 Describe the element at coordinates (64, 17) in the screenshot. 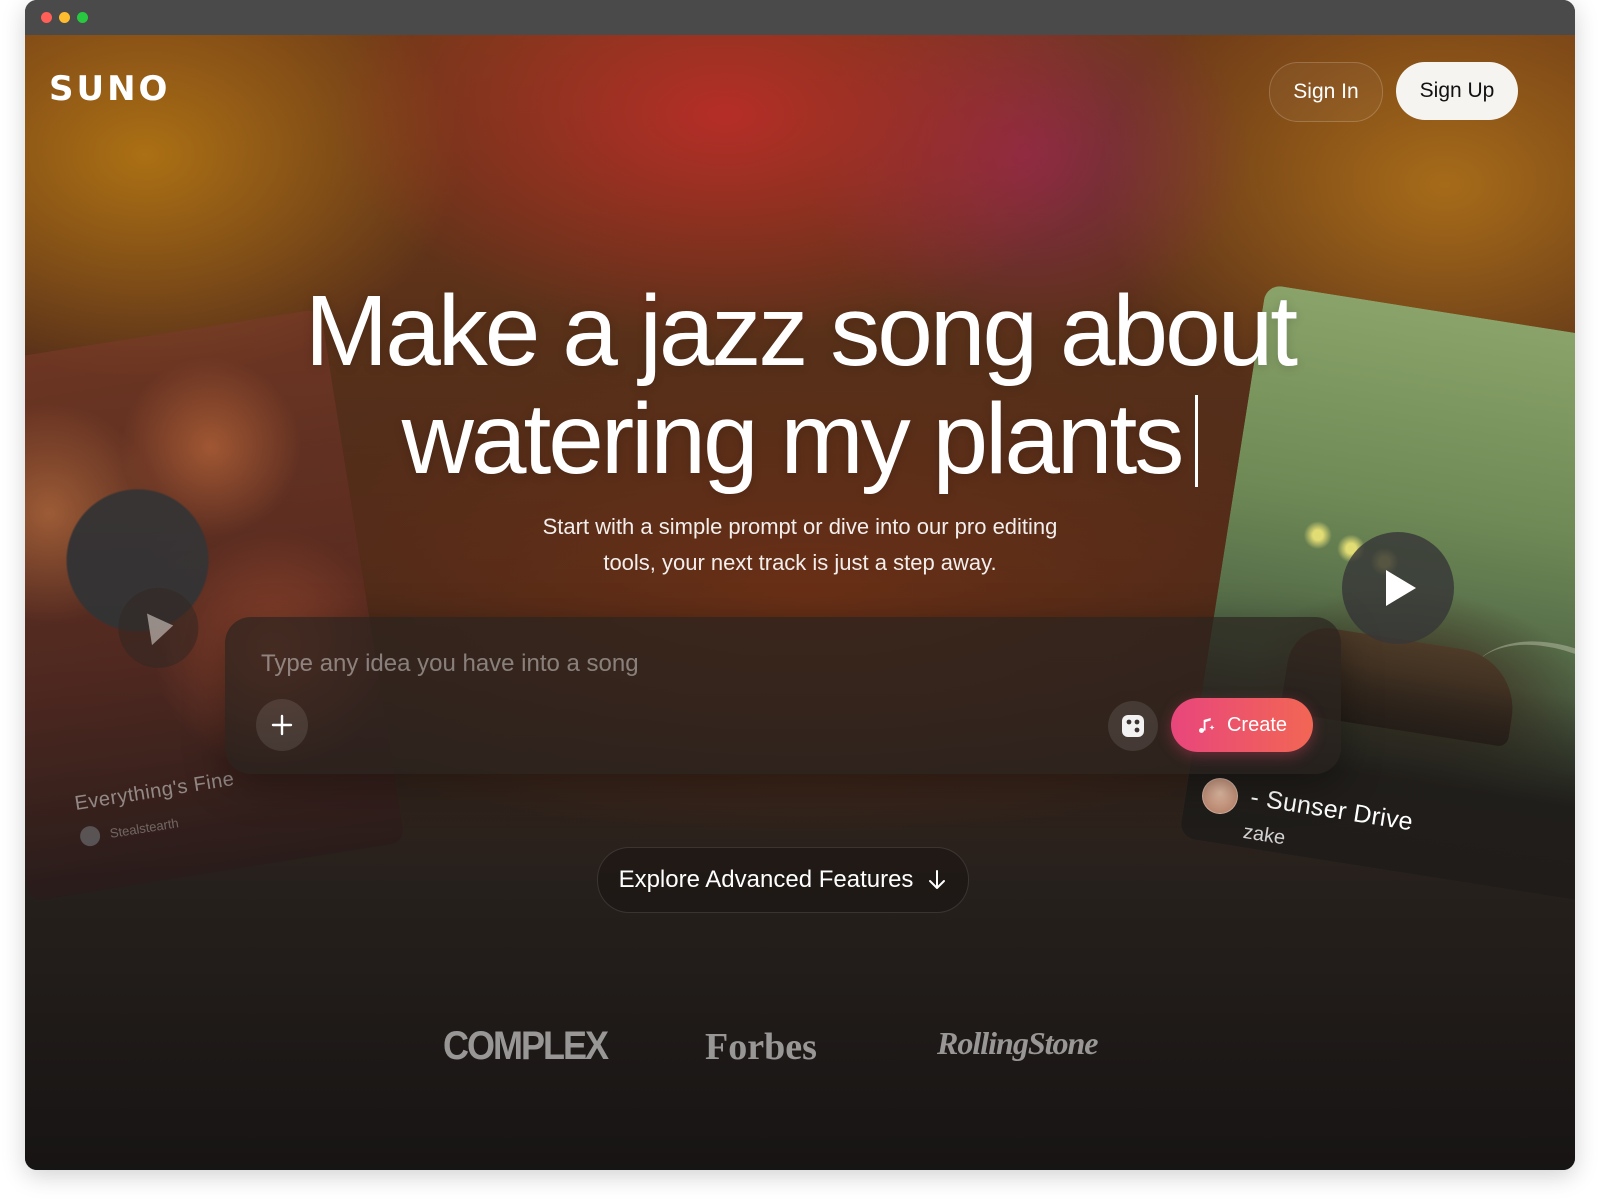

I see `minimize-window-button` at that location.